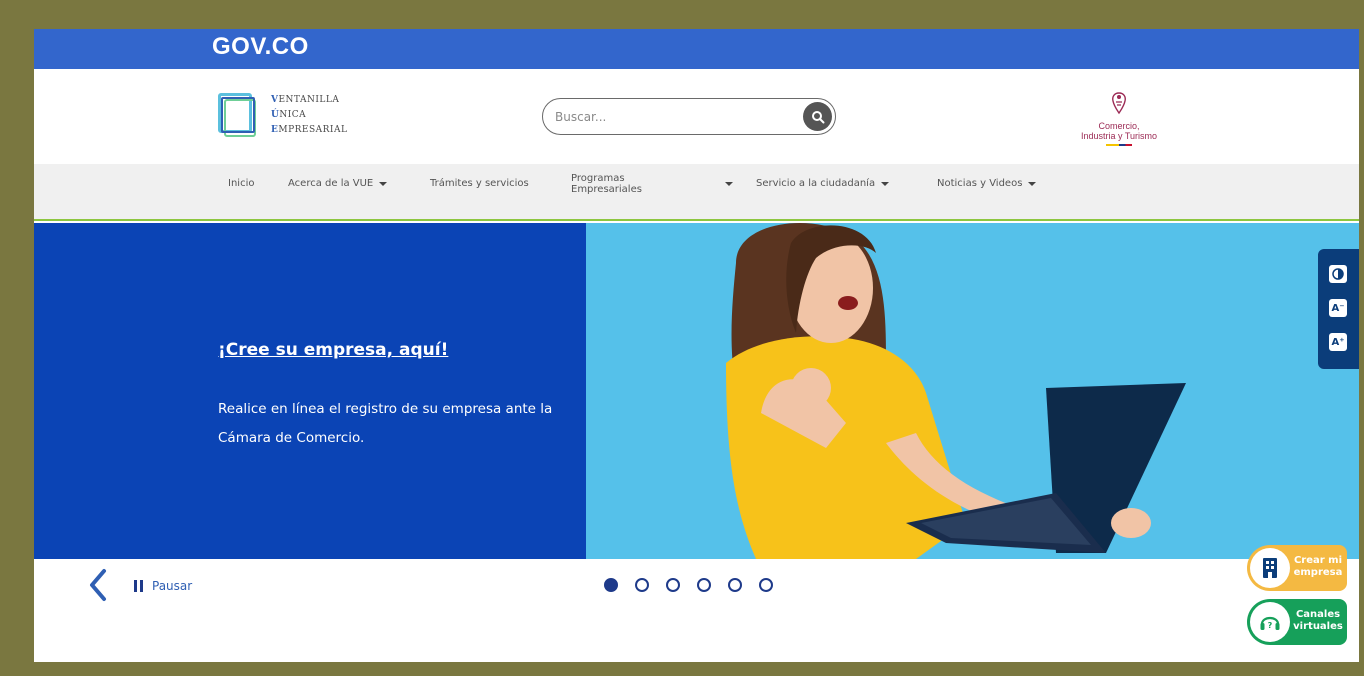 Image resolution: width=1364 pixels, height=676 pixels. What do you see at coordinates (139, 586) in the screenshot?
I see `pause-icon` at bounding box center [139, 586].